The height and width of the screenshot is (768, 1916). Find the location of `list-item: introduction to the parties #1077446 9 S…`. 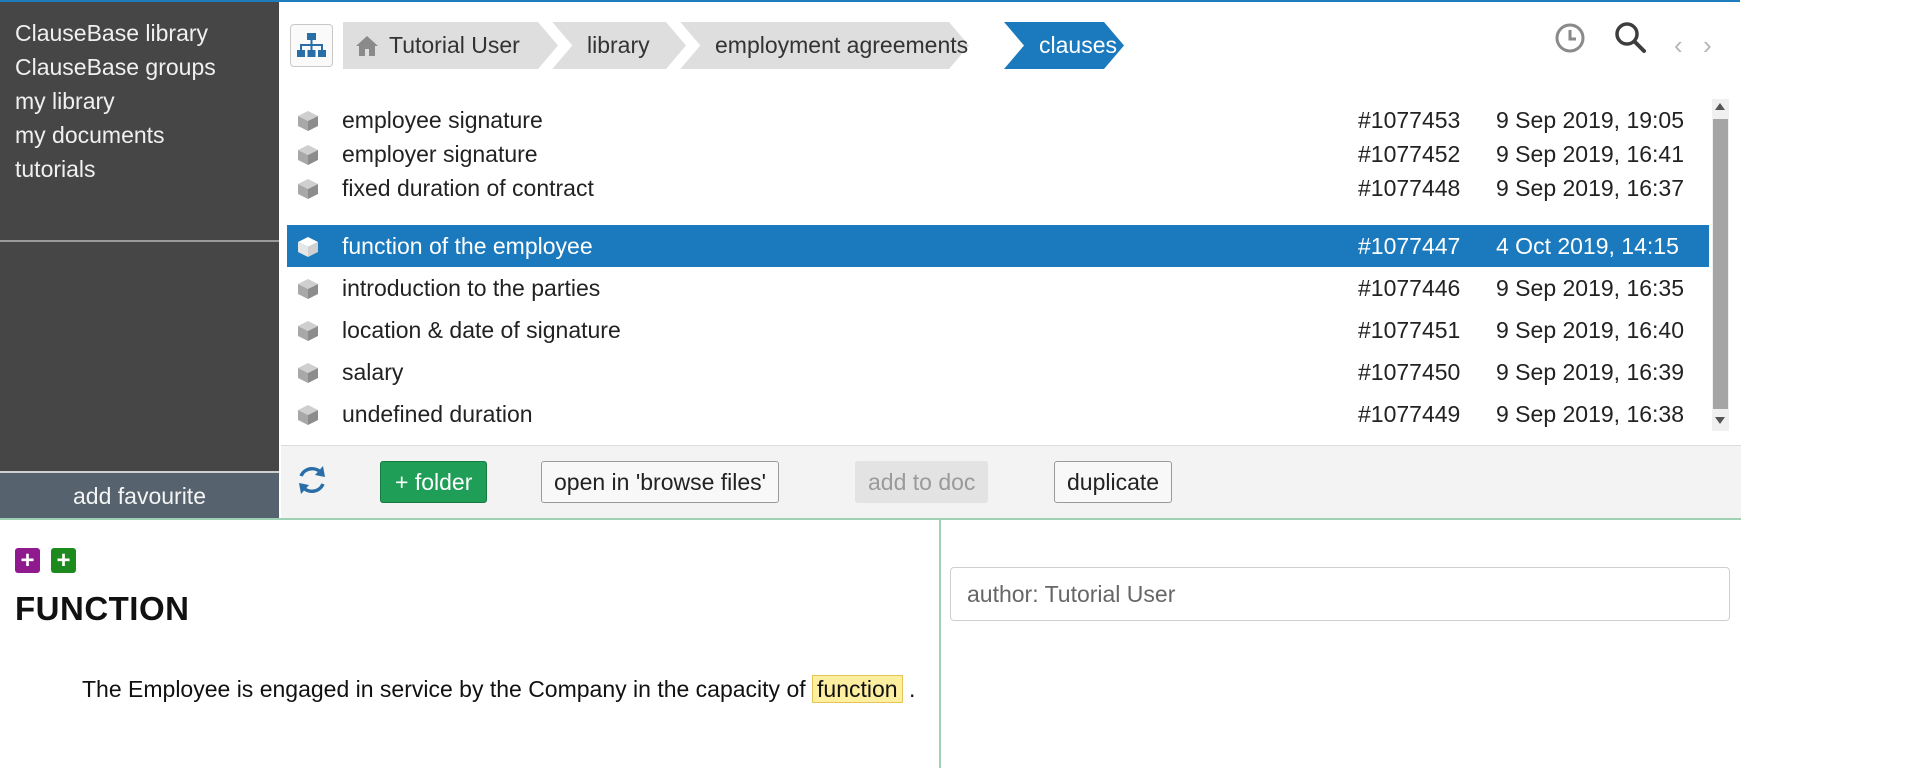

list-item: introduction to the parties #1077446 9 S… is located at coordinates (998, 288).